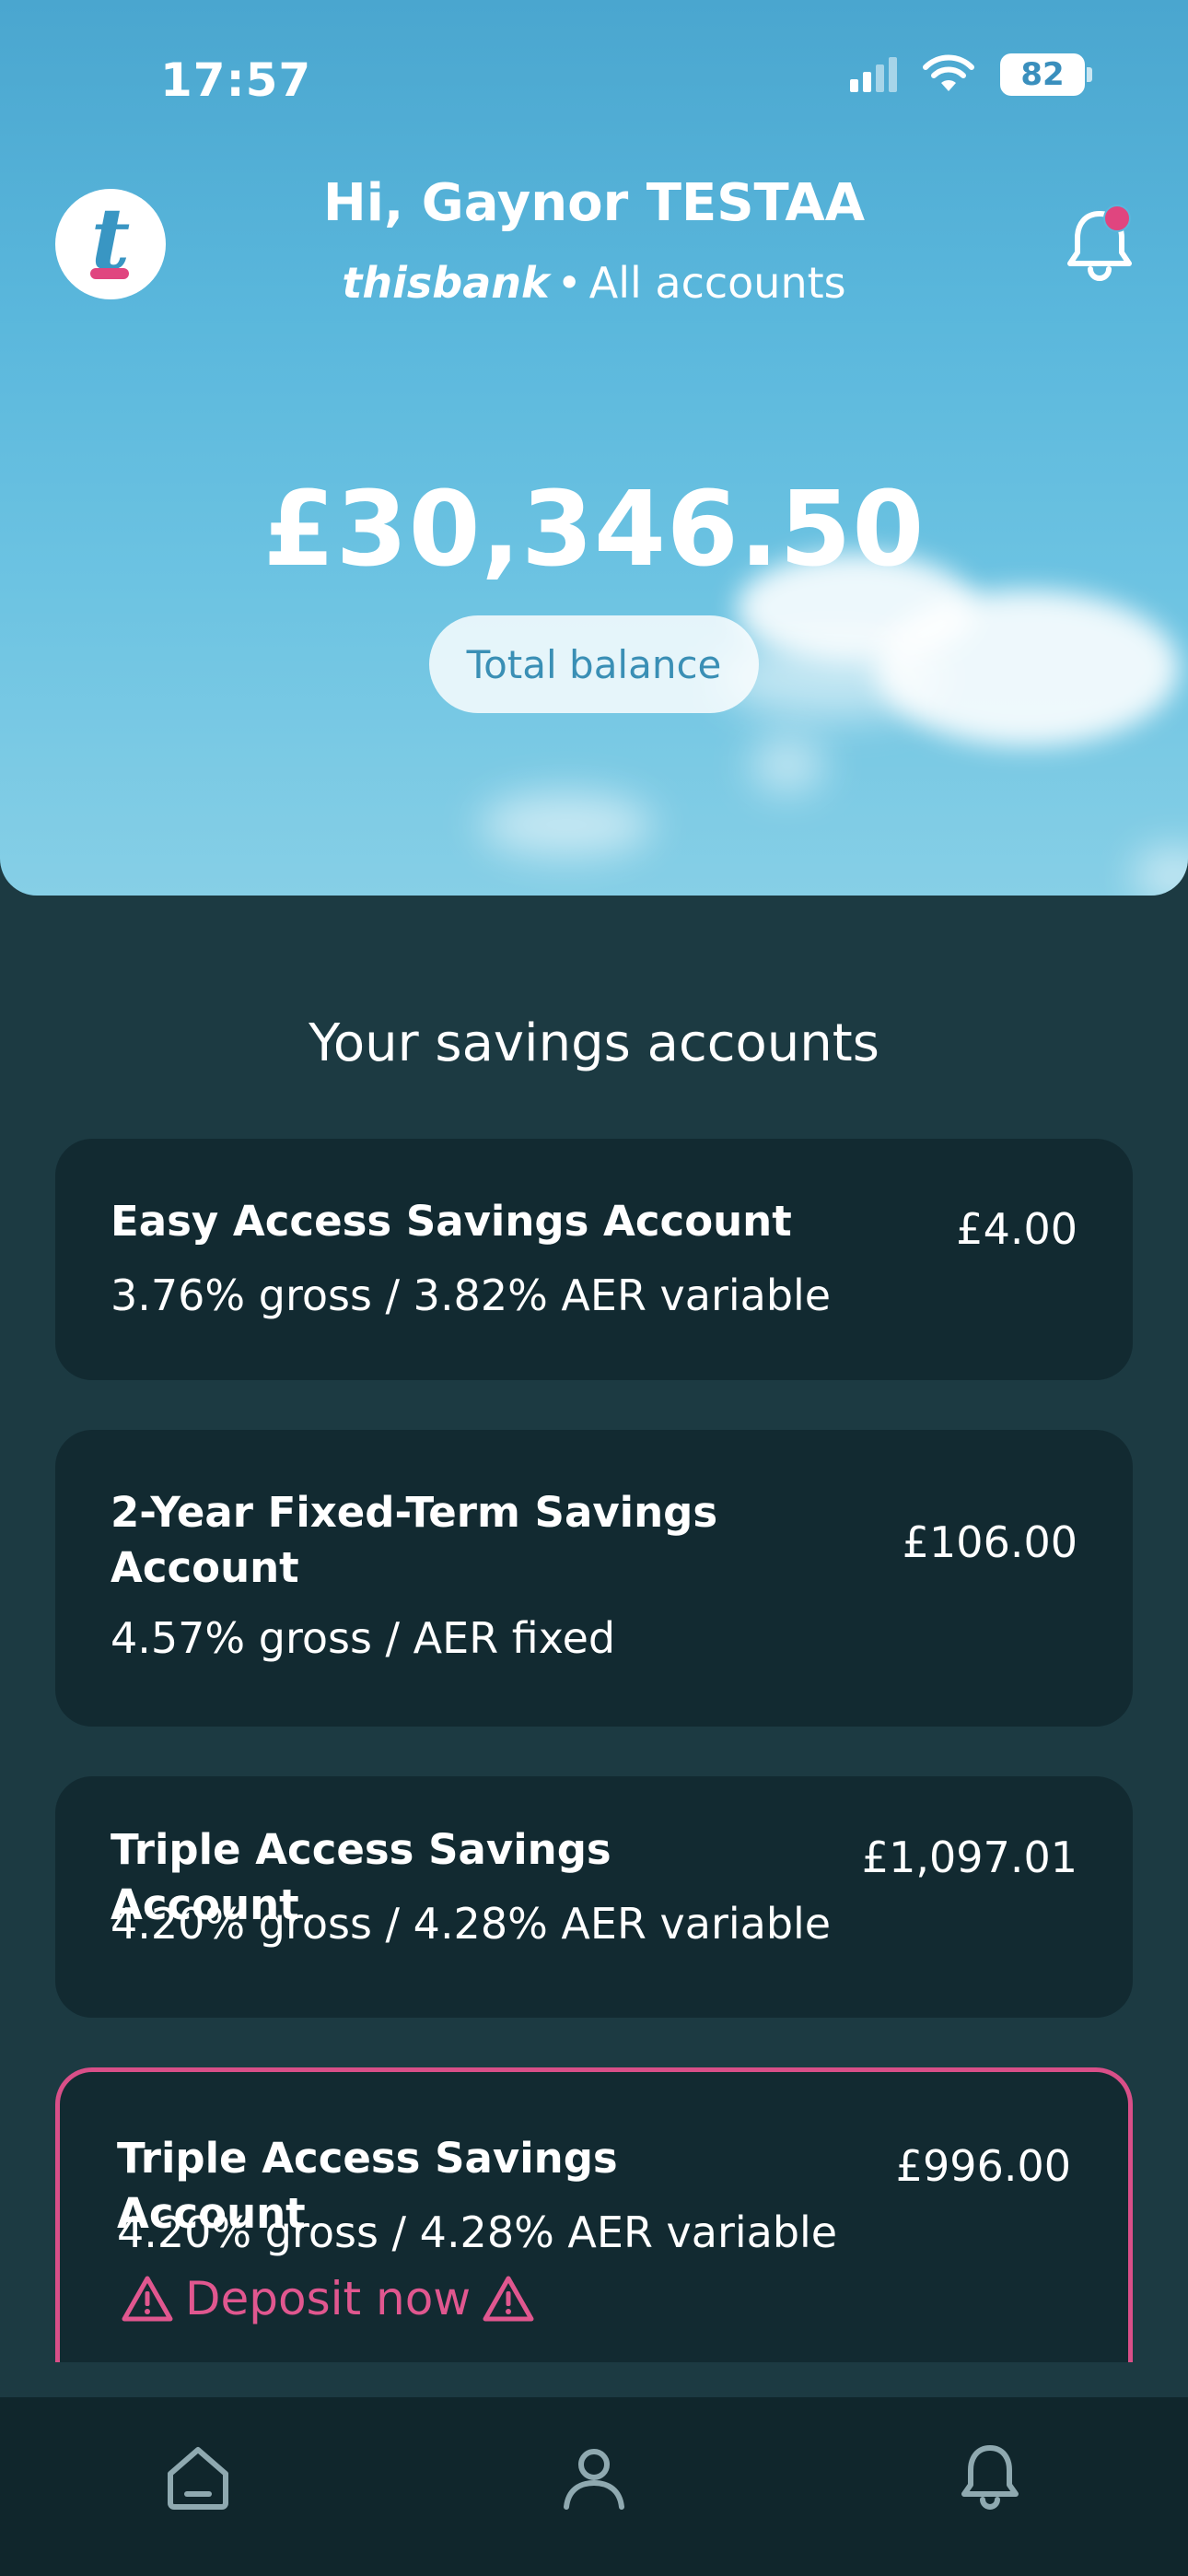 This screenshot has width=1188, height=2576. I want to click on bottom-nav, so click(594, 2486).